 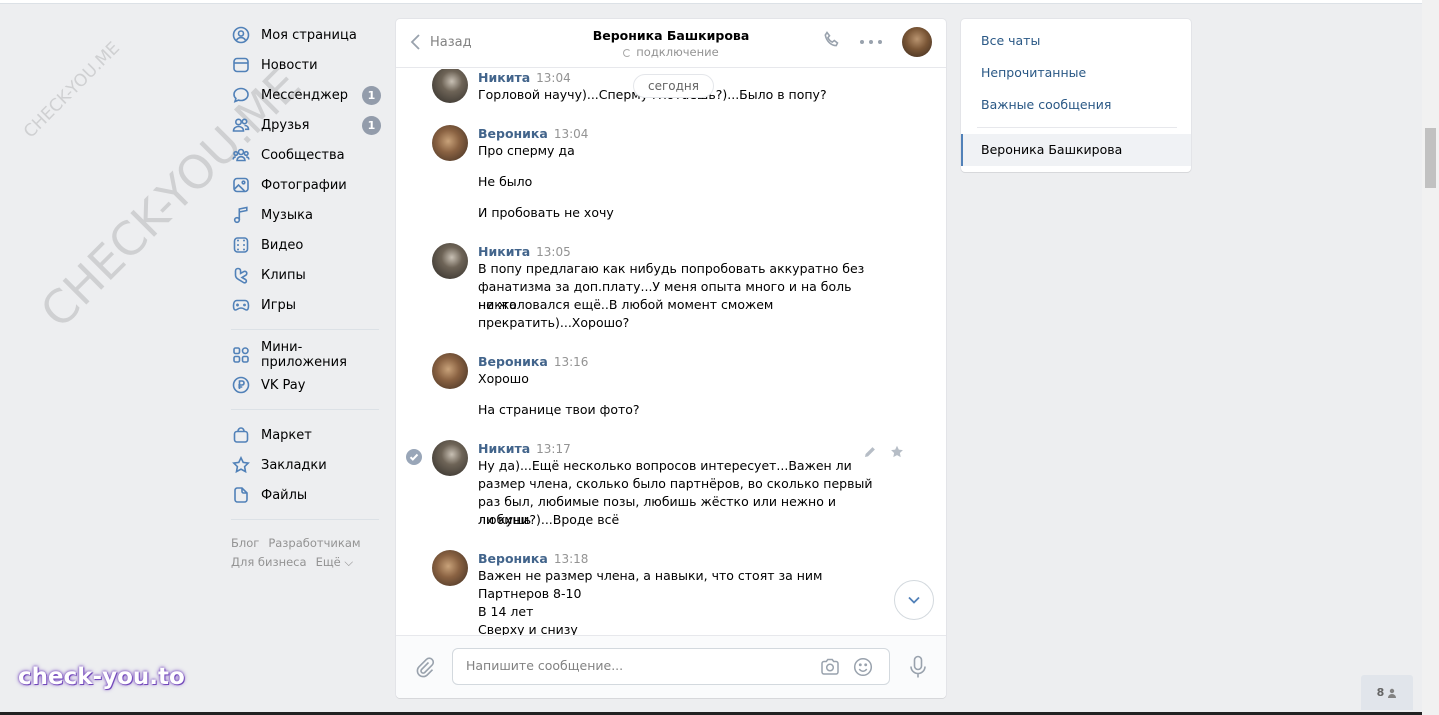 I want to click on nav-item-photos: Фотографии, so click(x=306, y=185).